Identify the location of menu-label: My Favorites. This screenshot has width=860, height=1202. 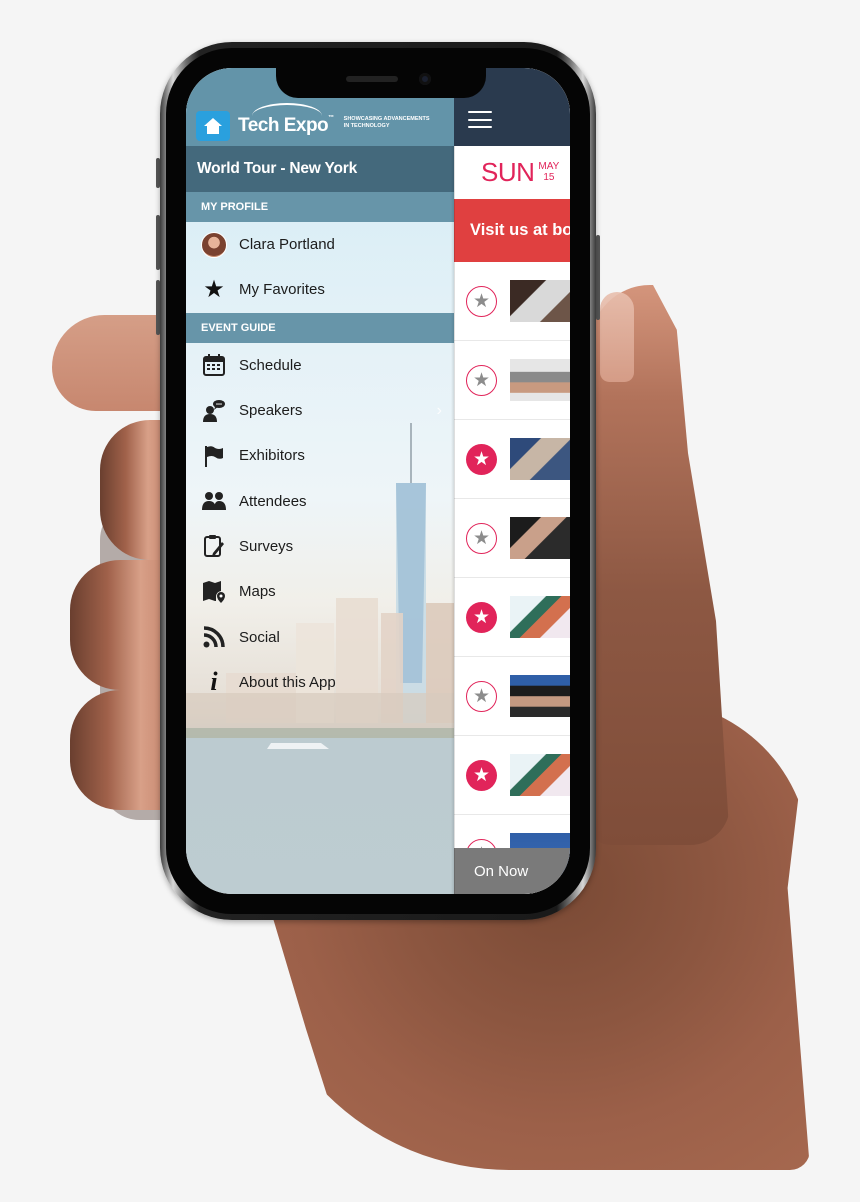
(282, 290).